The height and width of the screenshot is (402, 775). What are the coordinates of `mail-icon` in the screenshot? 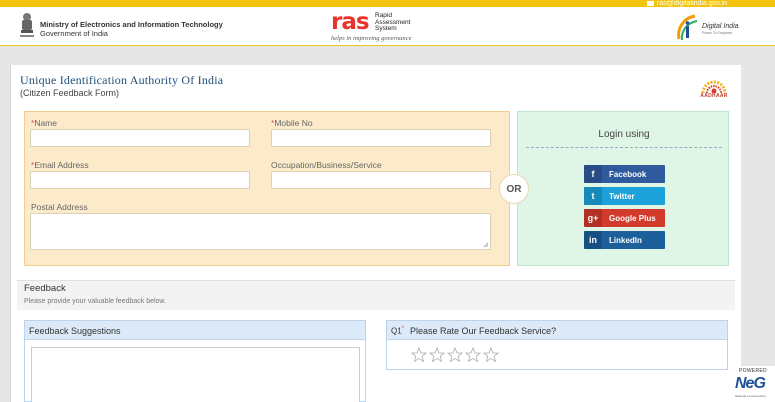 It's located at (650, 3).